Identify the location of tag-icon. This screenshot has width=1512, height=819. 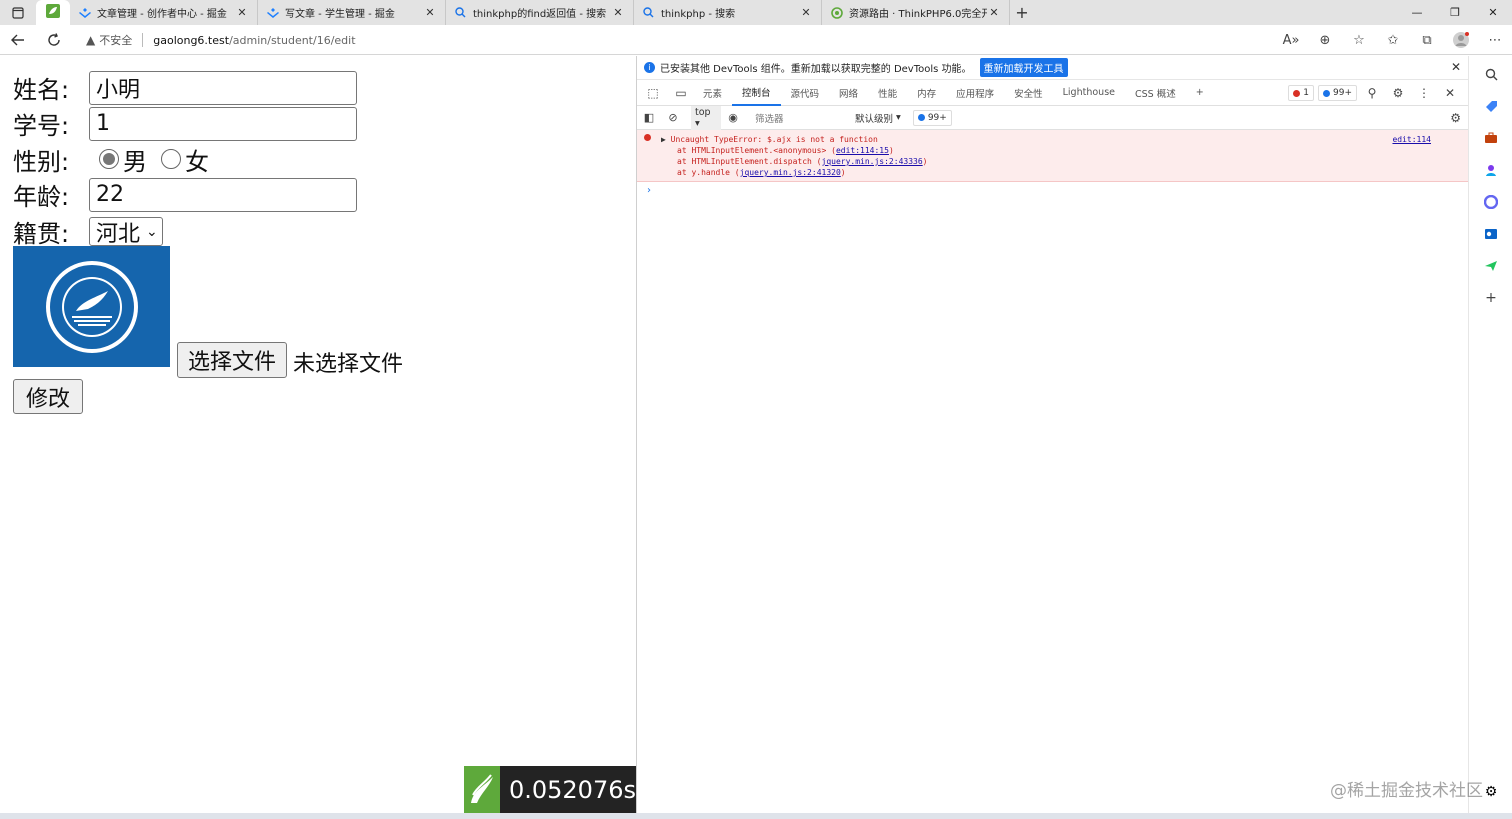
(1490, 106).